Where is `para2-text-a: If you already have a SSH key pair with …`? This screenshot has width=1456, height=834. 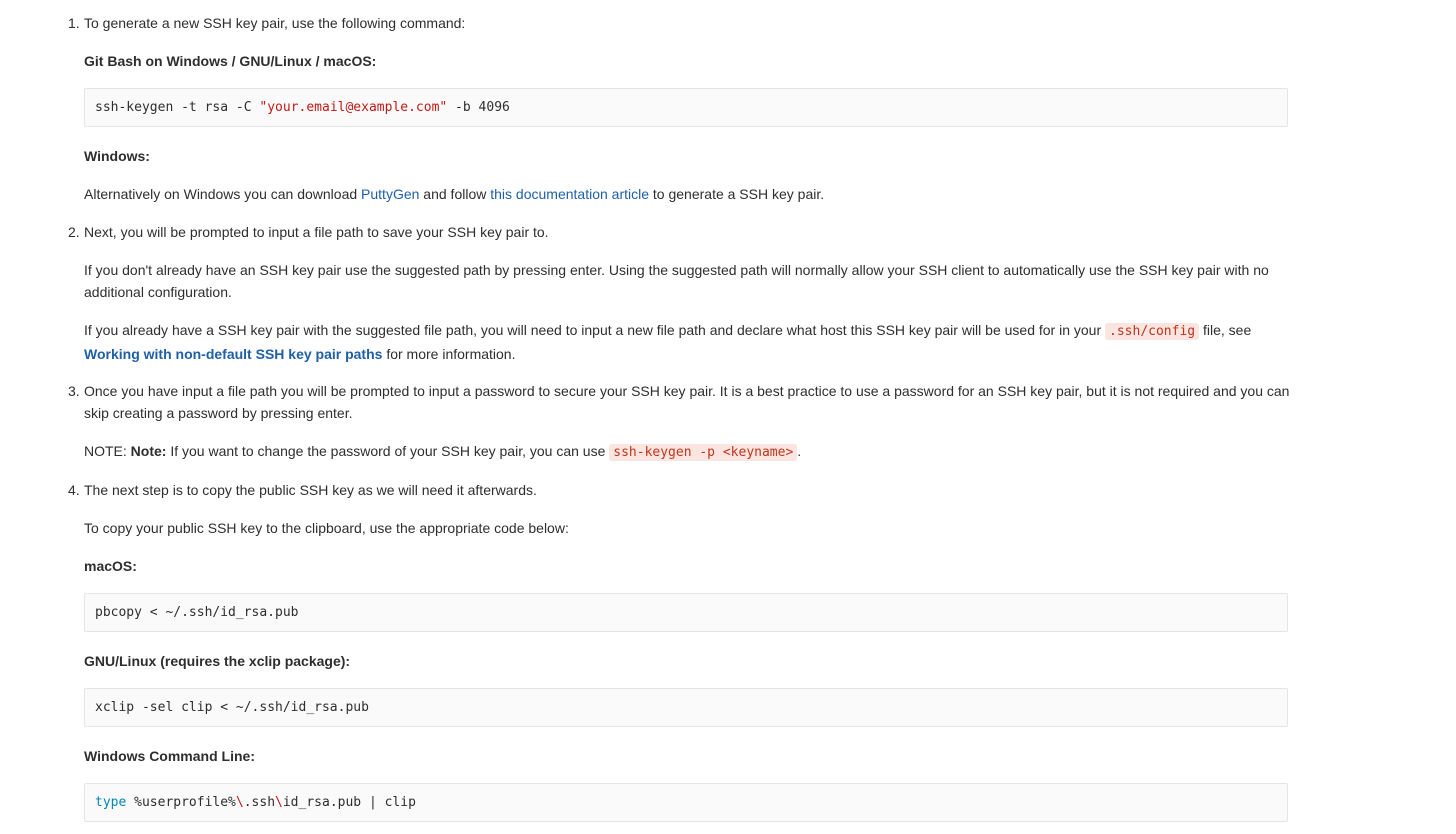 para2-text-a: If you already have a SSH key pair with … is located at coordinates (595, 330).